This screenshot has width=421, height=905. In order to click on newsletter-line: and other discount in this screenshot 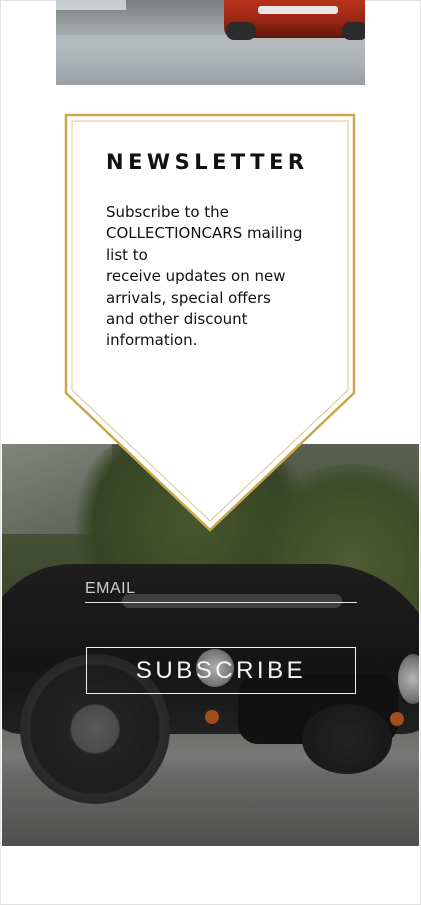, I will do `click(177, 319)`.